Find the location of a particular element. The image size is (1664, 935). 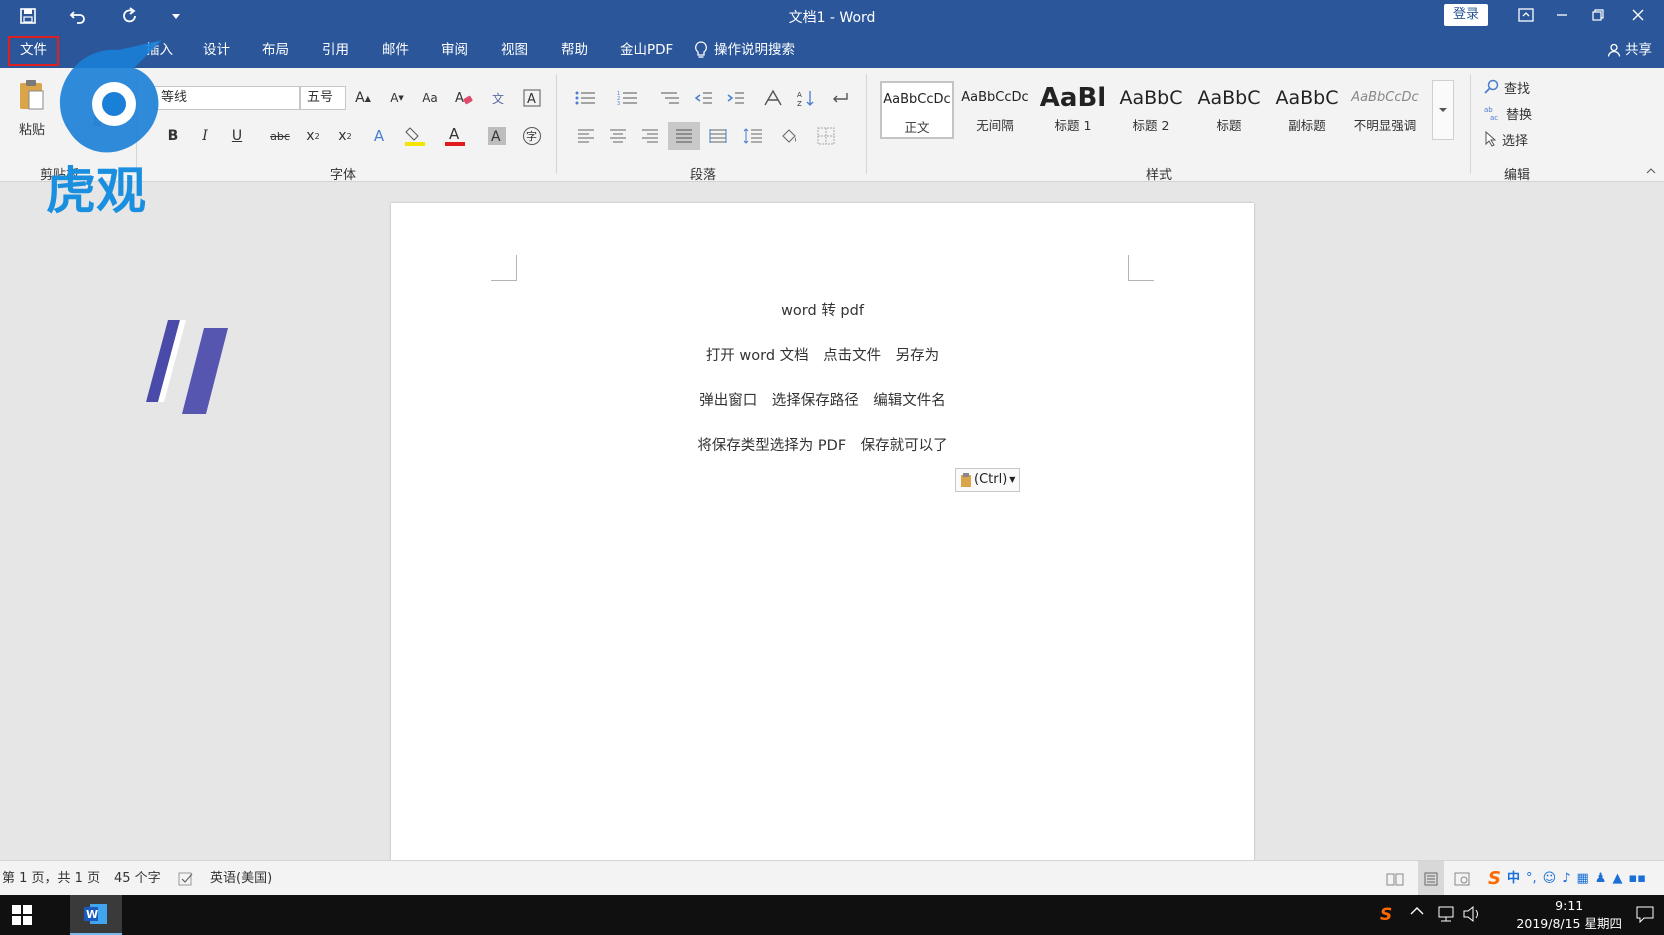

page-info: 第 1 页，共 1 页 is located at coordinates (51, 878).